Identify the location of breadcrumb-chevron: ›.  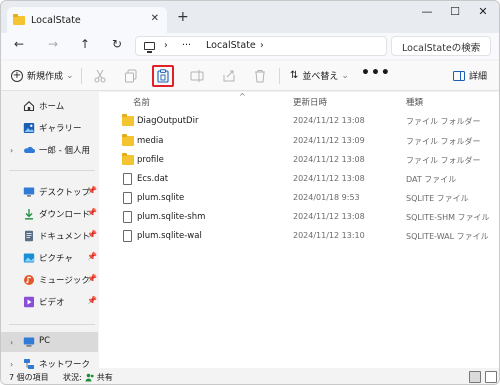
(262, 45).